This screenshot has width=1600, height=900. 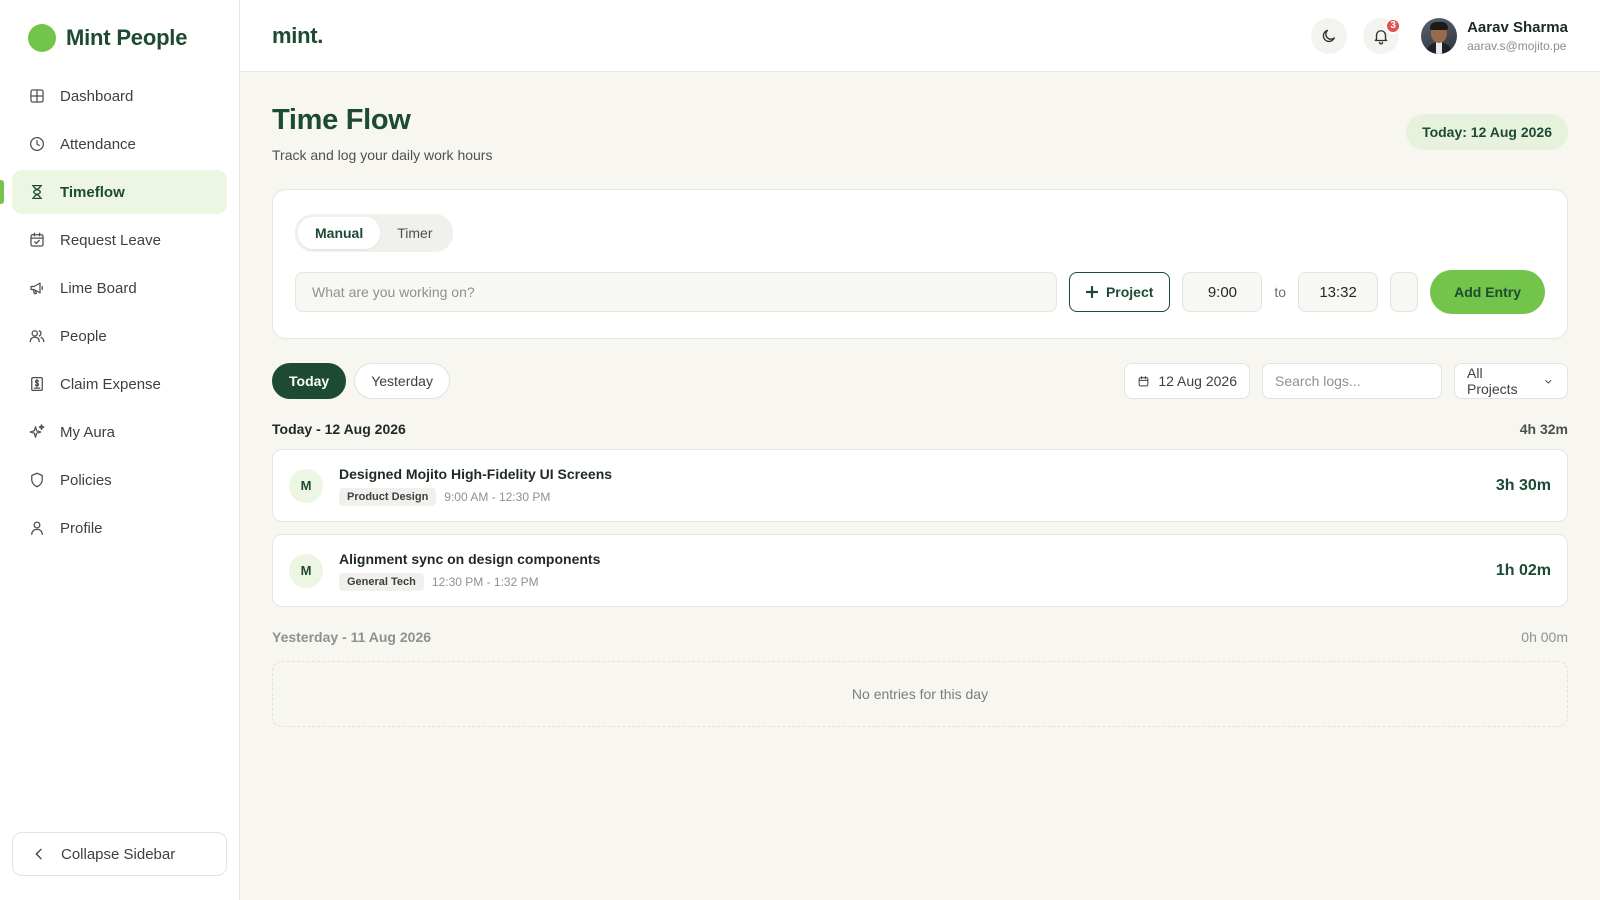 What do you see at coordinates (119, 528) in the screenshot?
I see `sidebar-item-profile: Profile` at bounding box center [119, 528].